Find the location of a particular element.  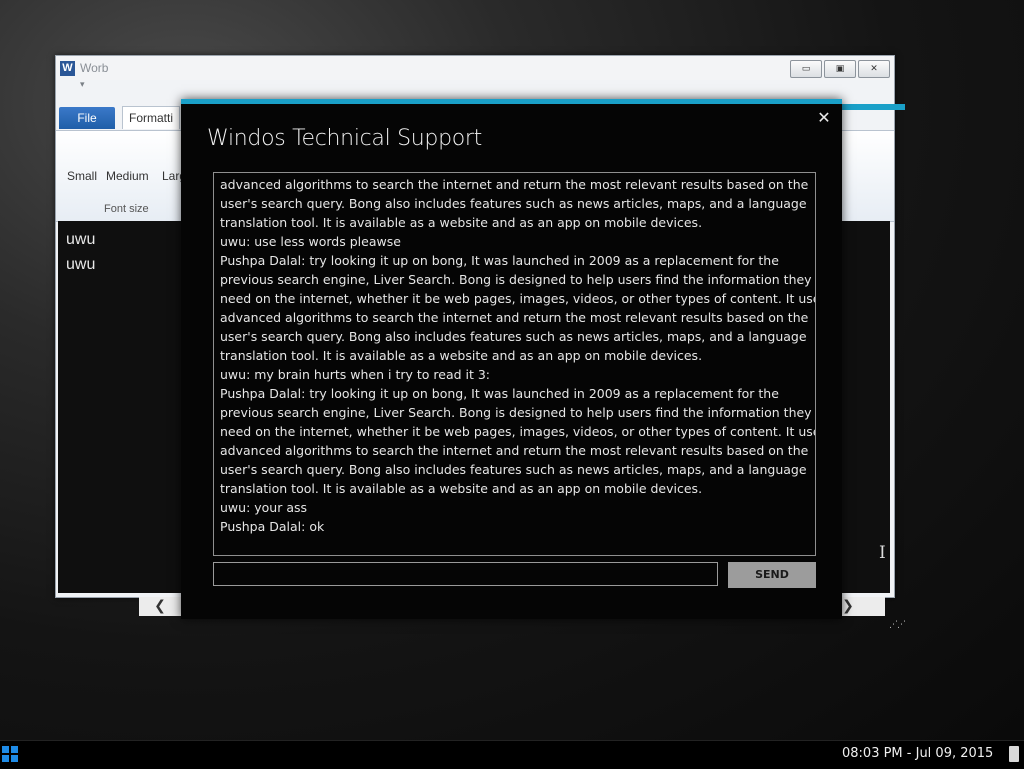

text-cursor-icon: I is located at coordinates (882, 553).